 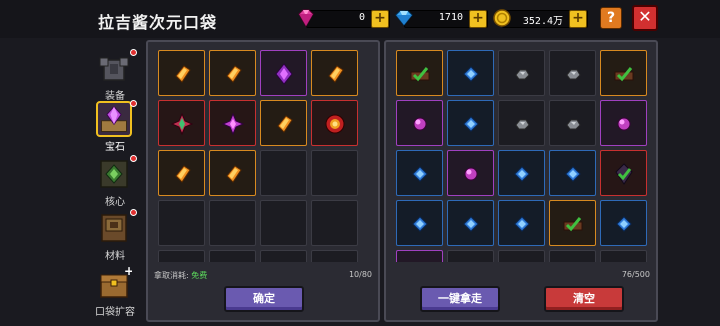 I want to click on sidebar-item-materials: 材料, so click(x=115, y=237).